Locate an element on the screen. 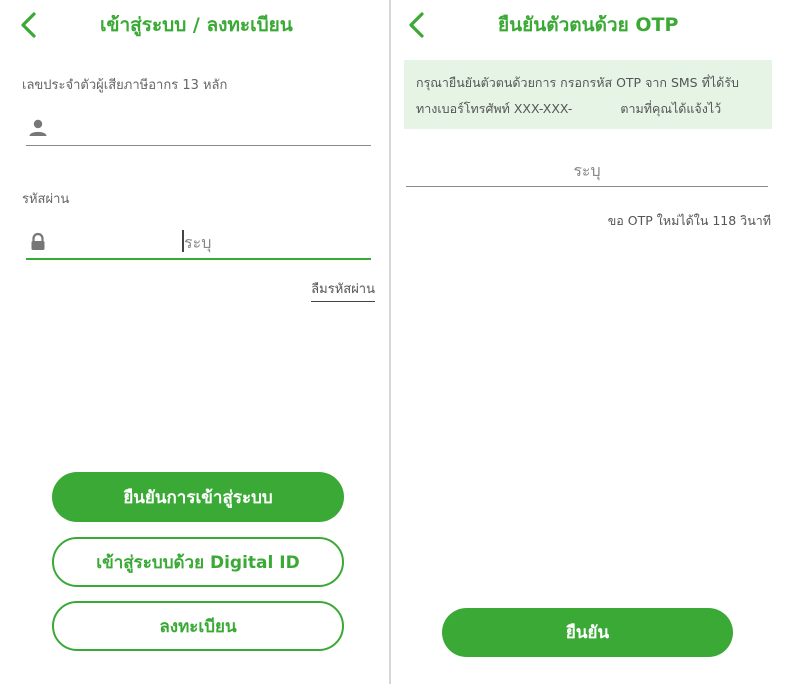 The image size is (787, 684). password-placeholder: ระบุ is located at coordinates (198, 242).